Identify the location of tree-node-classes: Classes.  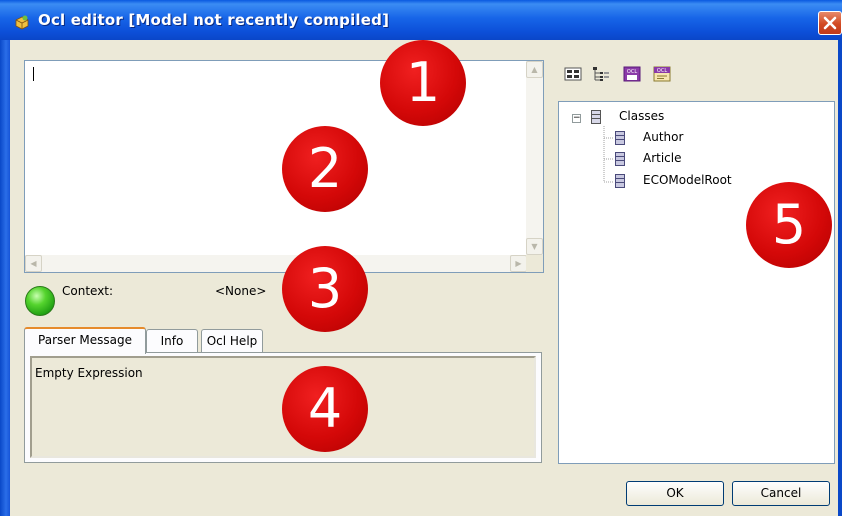
(641, 116).